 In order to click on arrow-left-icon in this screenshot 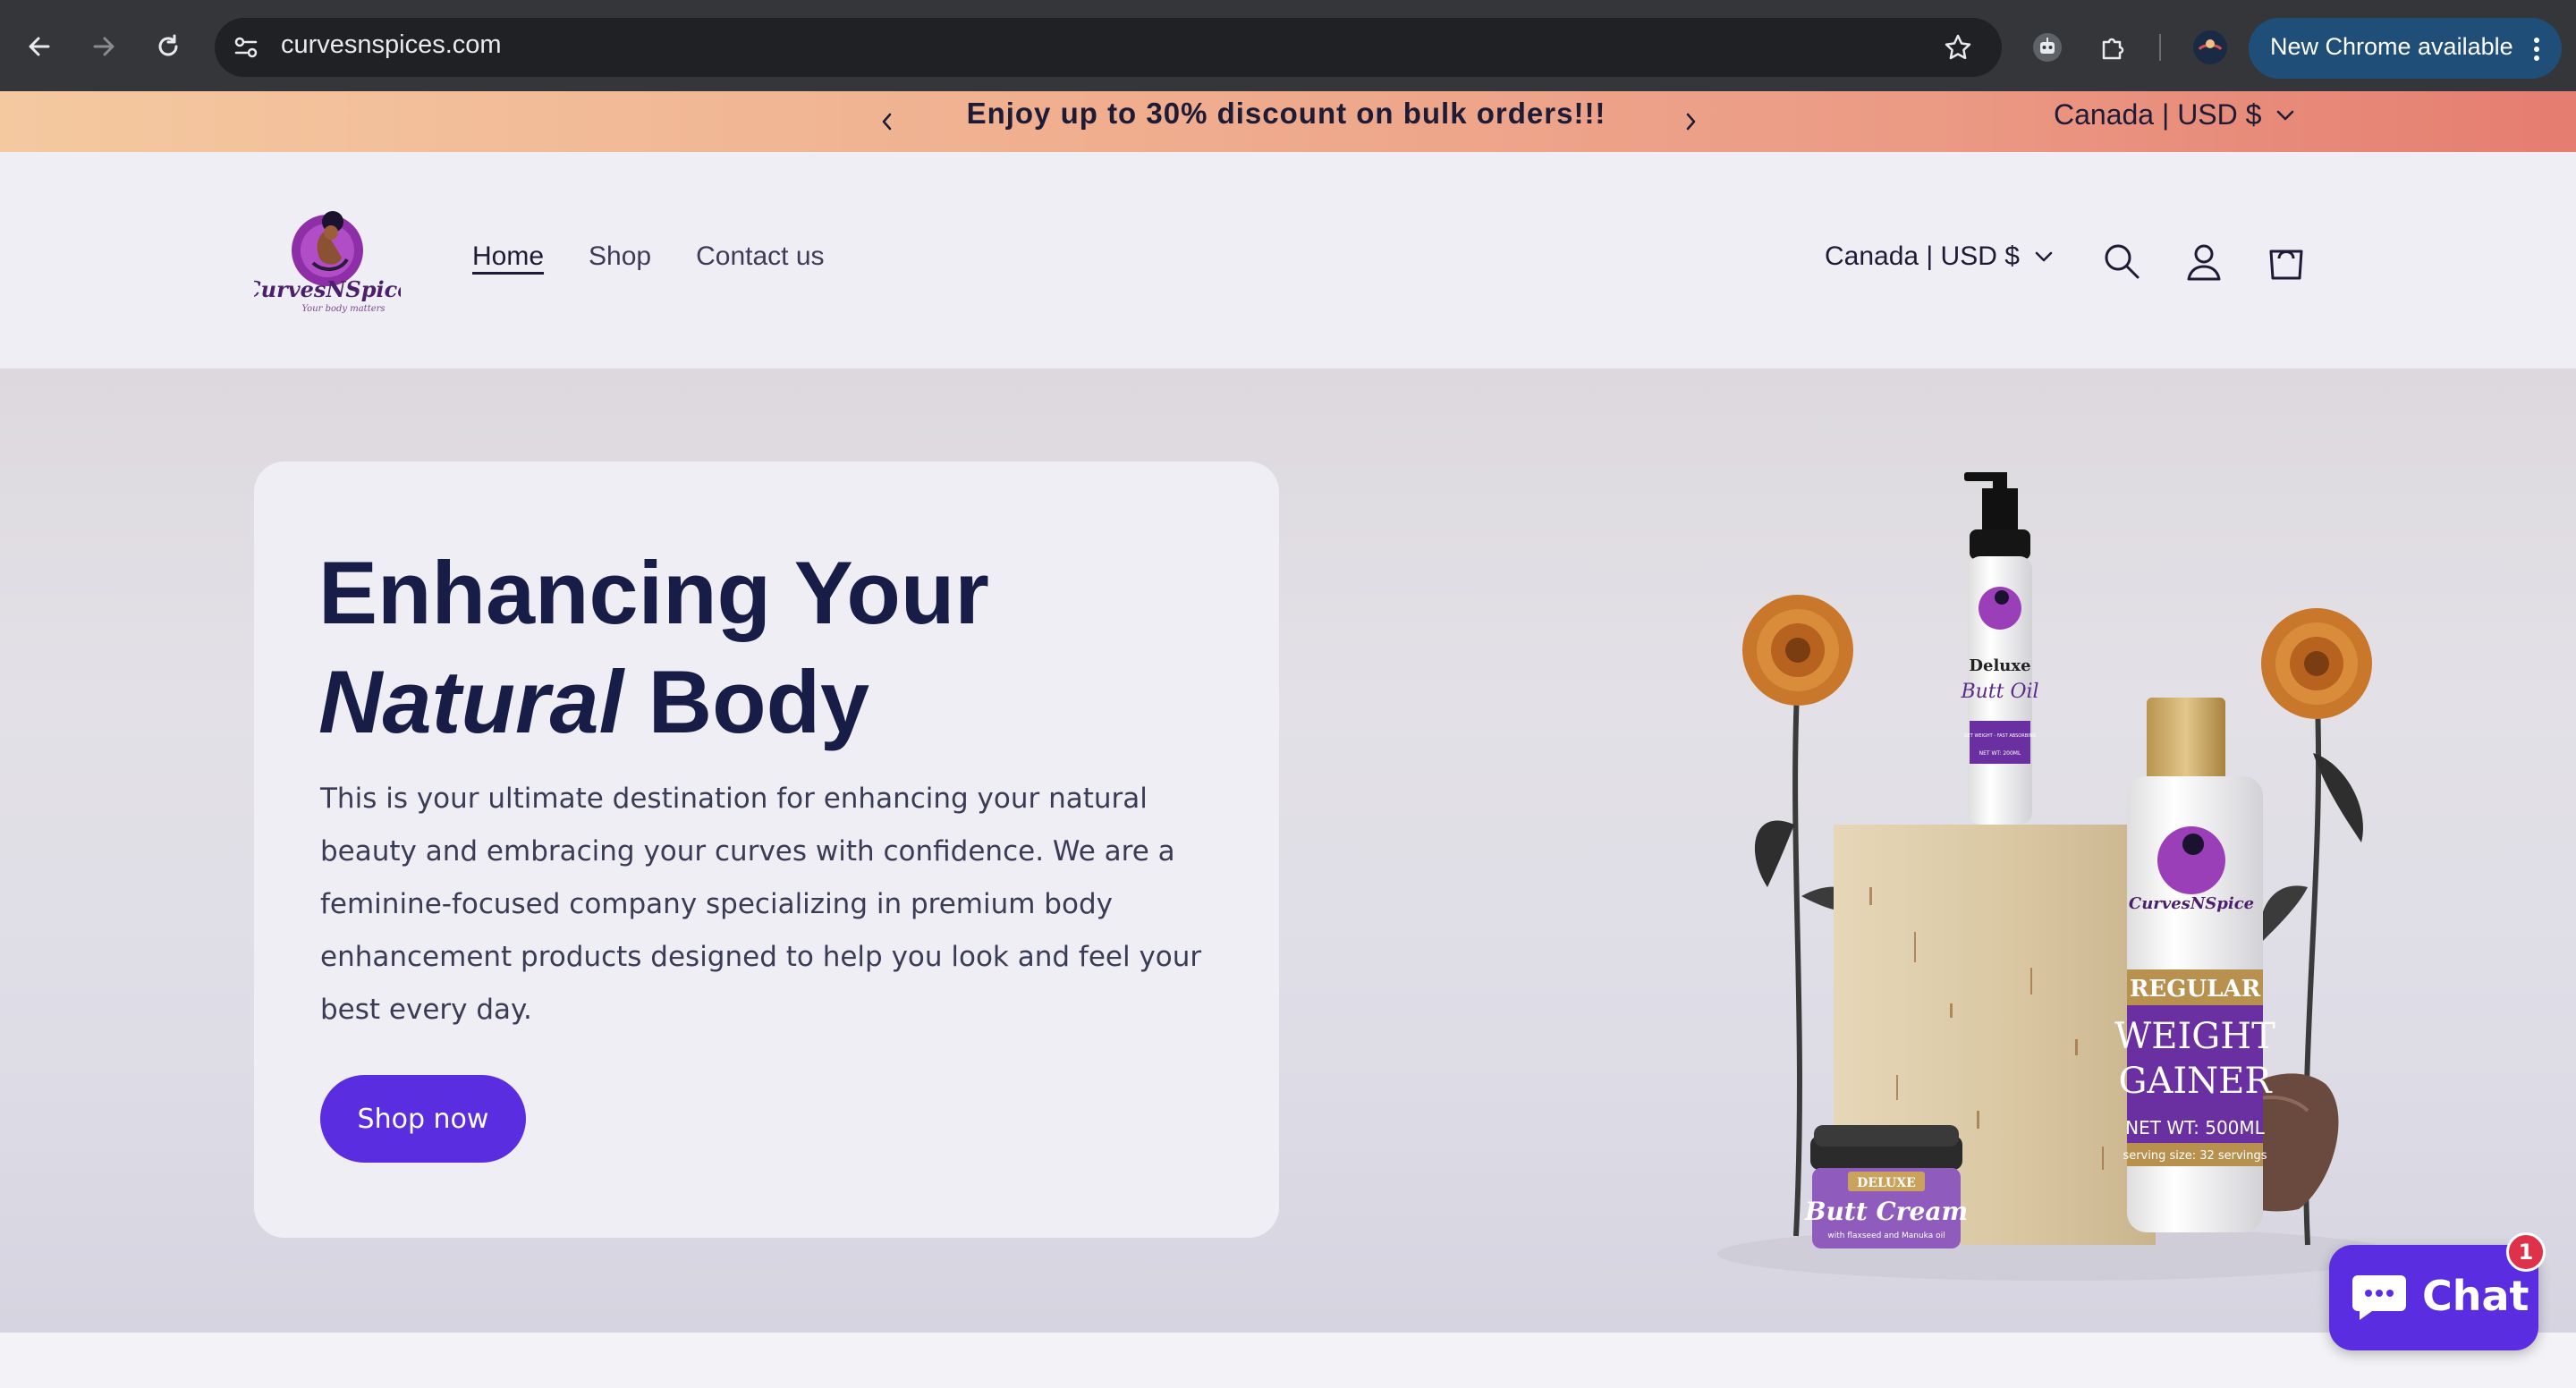, I will do `click(39, 47)`.